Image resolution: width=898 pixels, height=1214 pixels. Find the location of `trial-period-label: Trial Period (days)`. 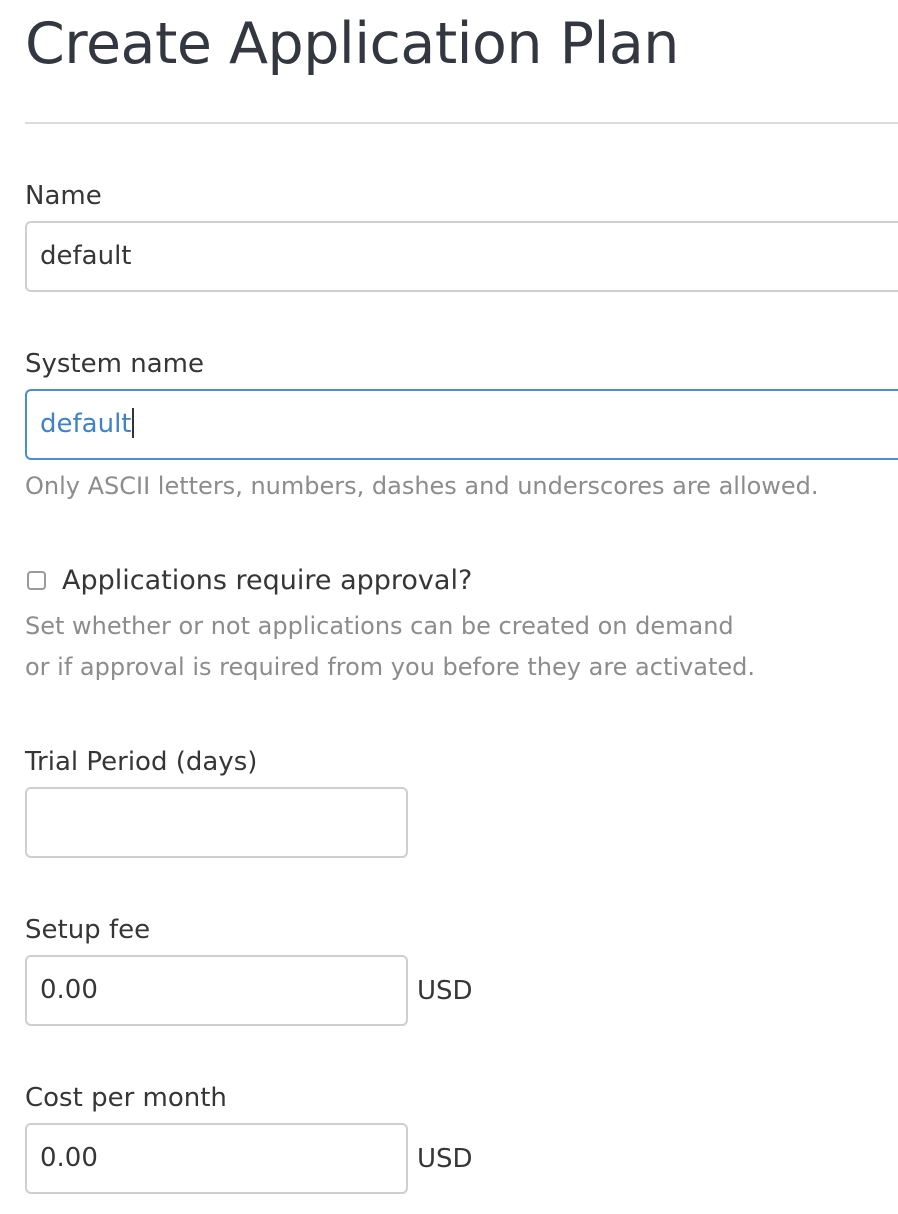

trial-period-label: Trial Period (days) is located at coordinates (141, 762).